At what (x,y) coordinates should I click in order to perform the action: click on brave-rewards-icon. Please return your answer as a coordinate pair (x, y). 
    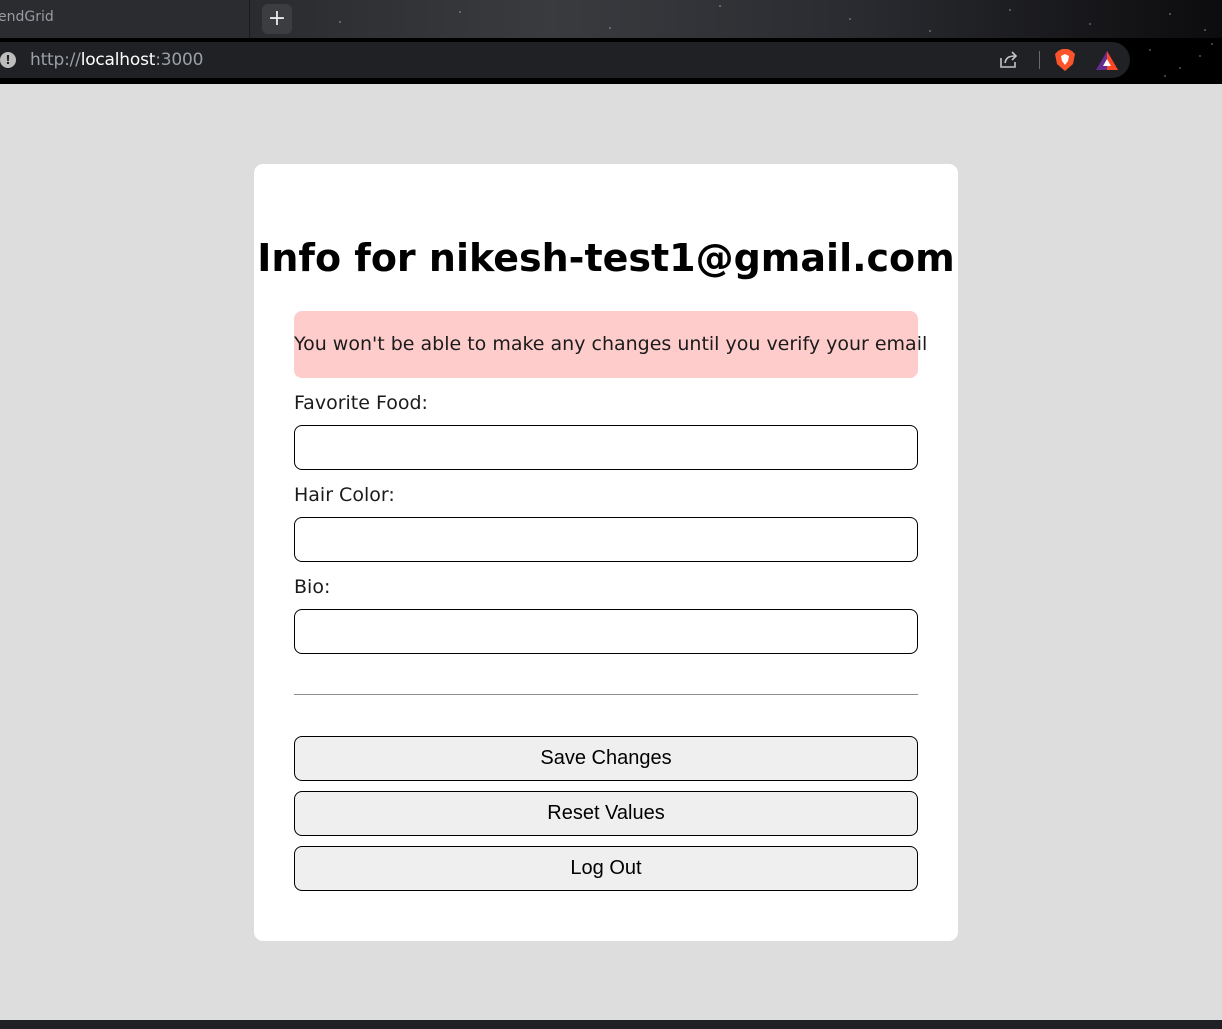
    Looking at the image, I should click on (1107, 60).